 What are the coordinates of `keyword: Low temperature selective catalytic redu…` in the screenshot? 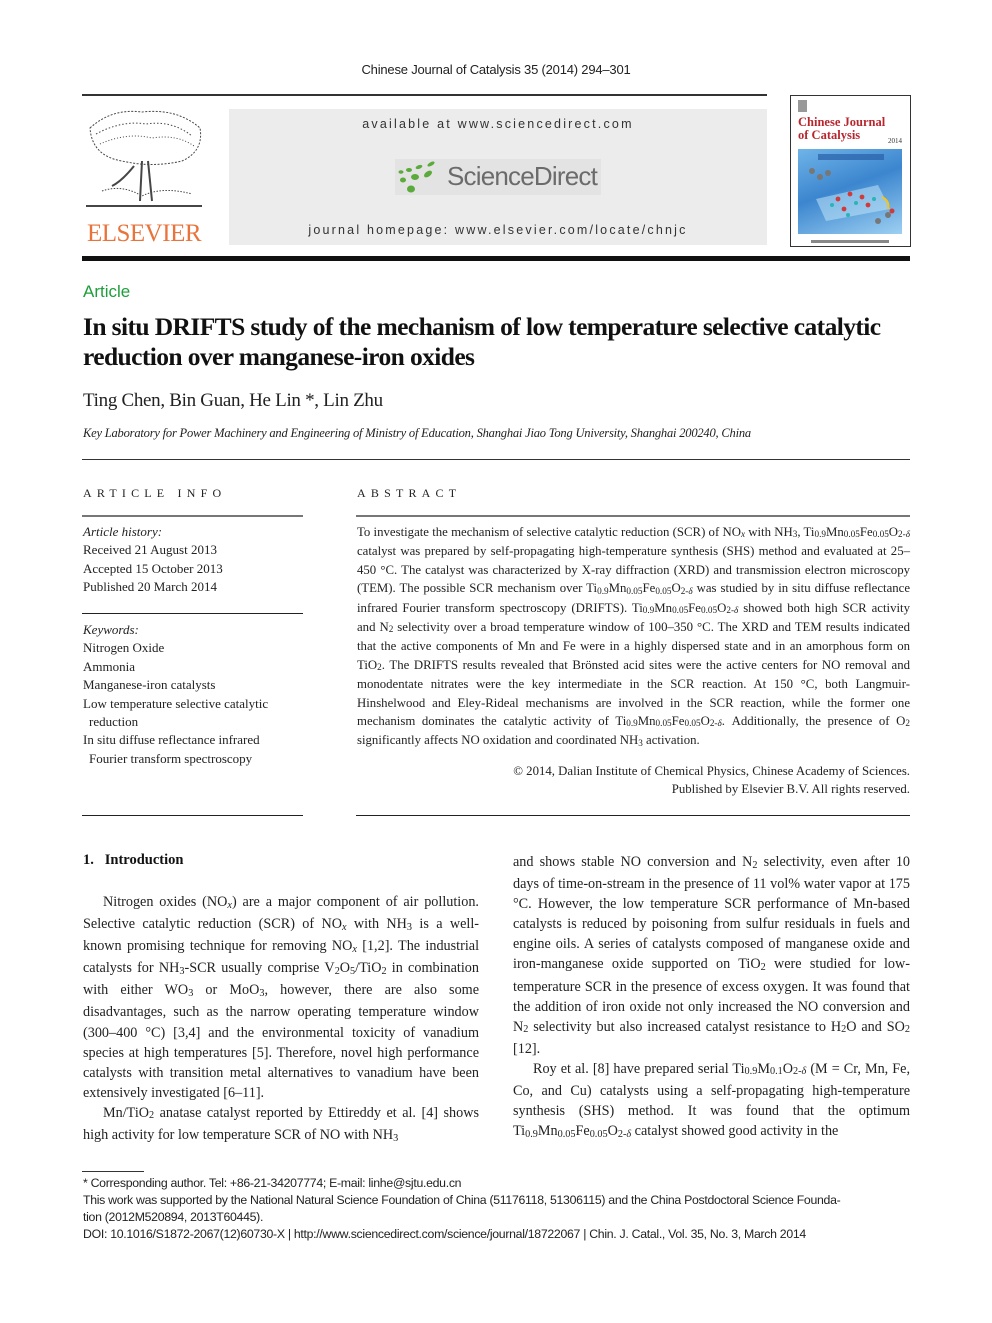 It's located at (176, 712).